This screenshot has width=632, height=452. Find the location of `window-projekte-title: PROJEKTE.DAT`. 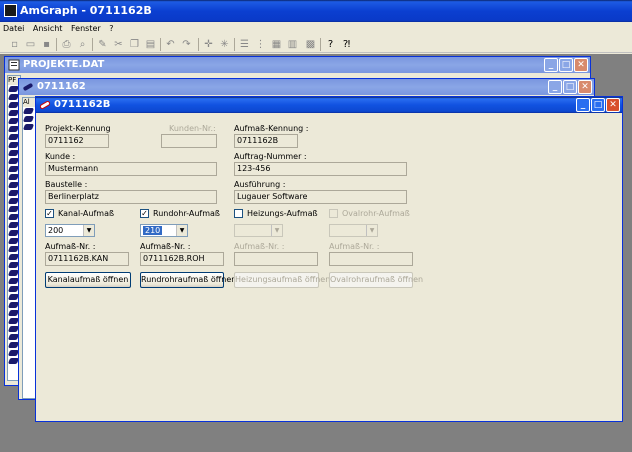

window-projekte-title: PROJEKTE.DAT is located at coordinates (64, 64).